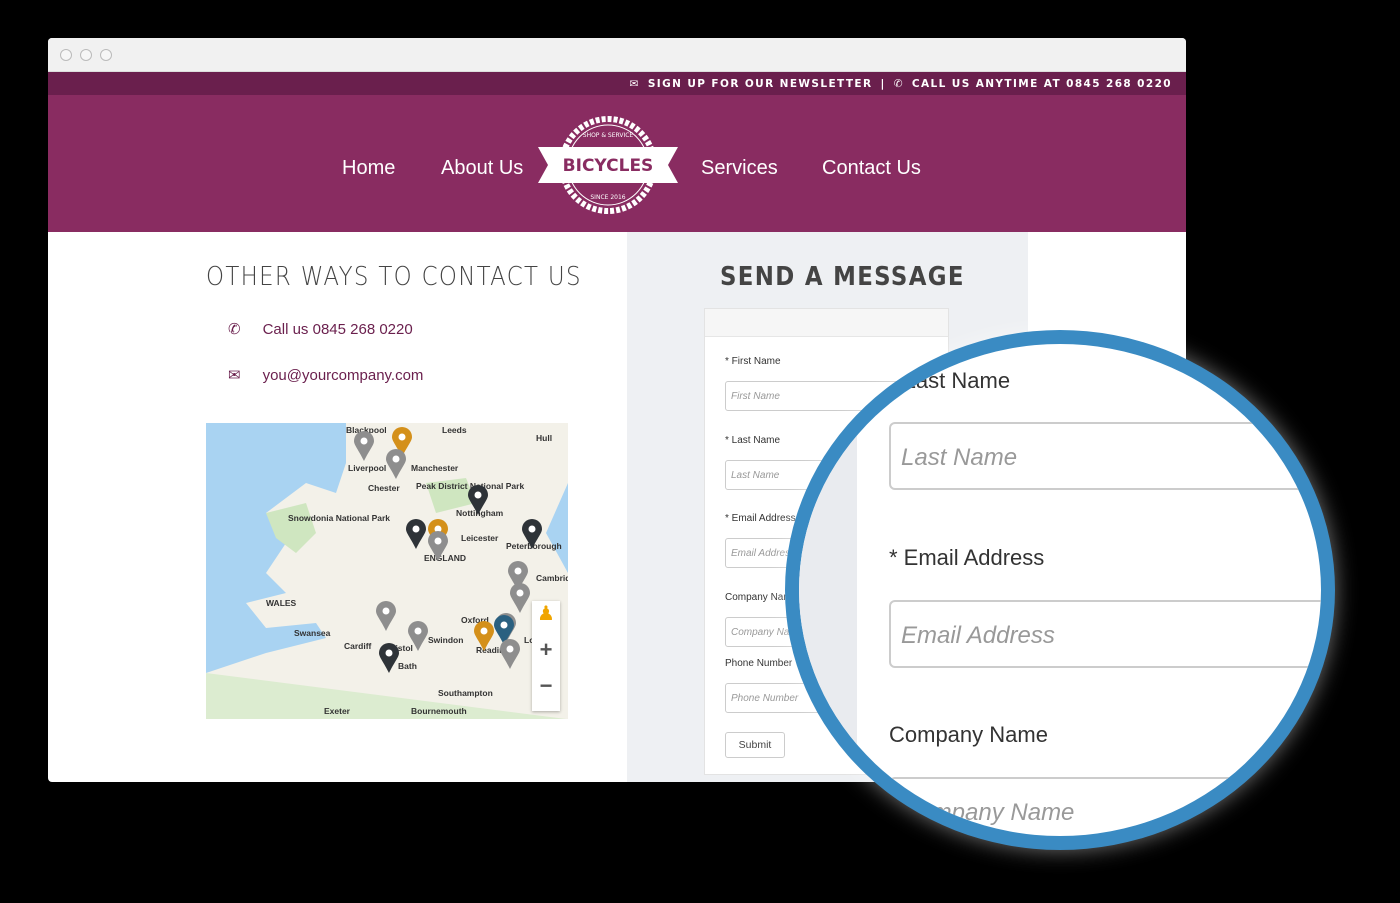 The image size is (1400, 903). What do you see at coordinates (343, 375) in the screenshot?
I see `email-link: you@yourcompany.com` at bounding box center [343, 375].